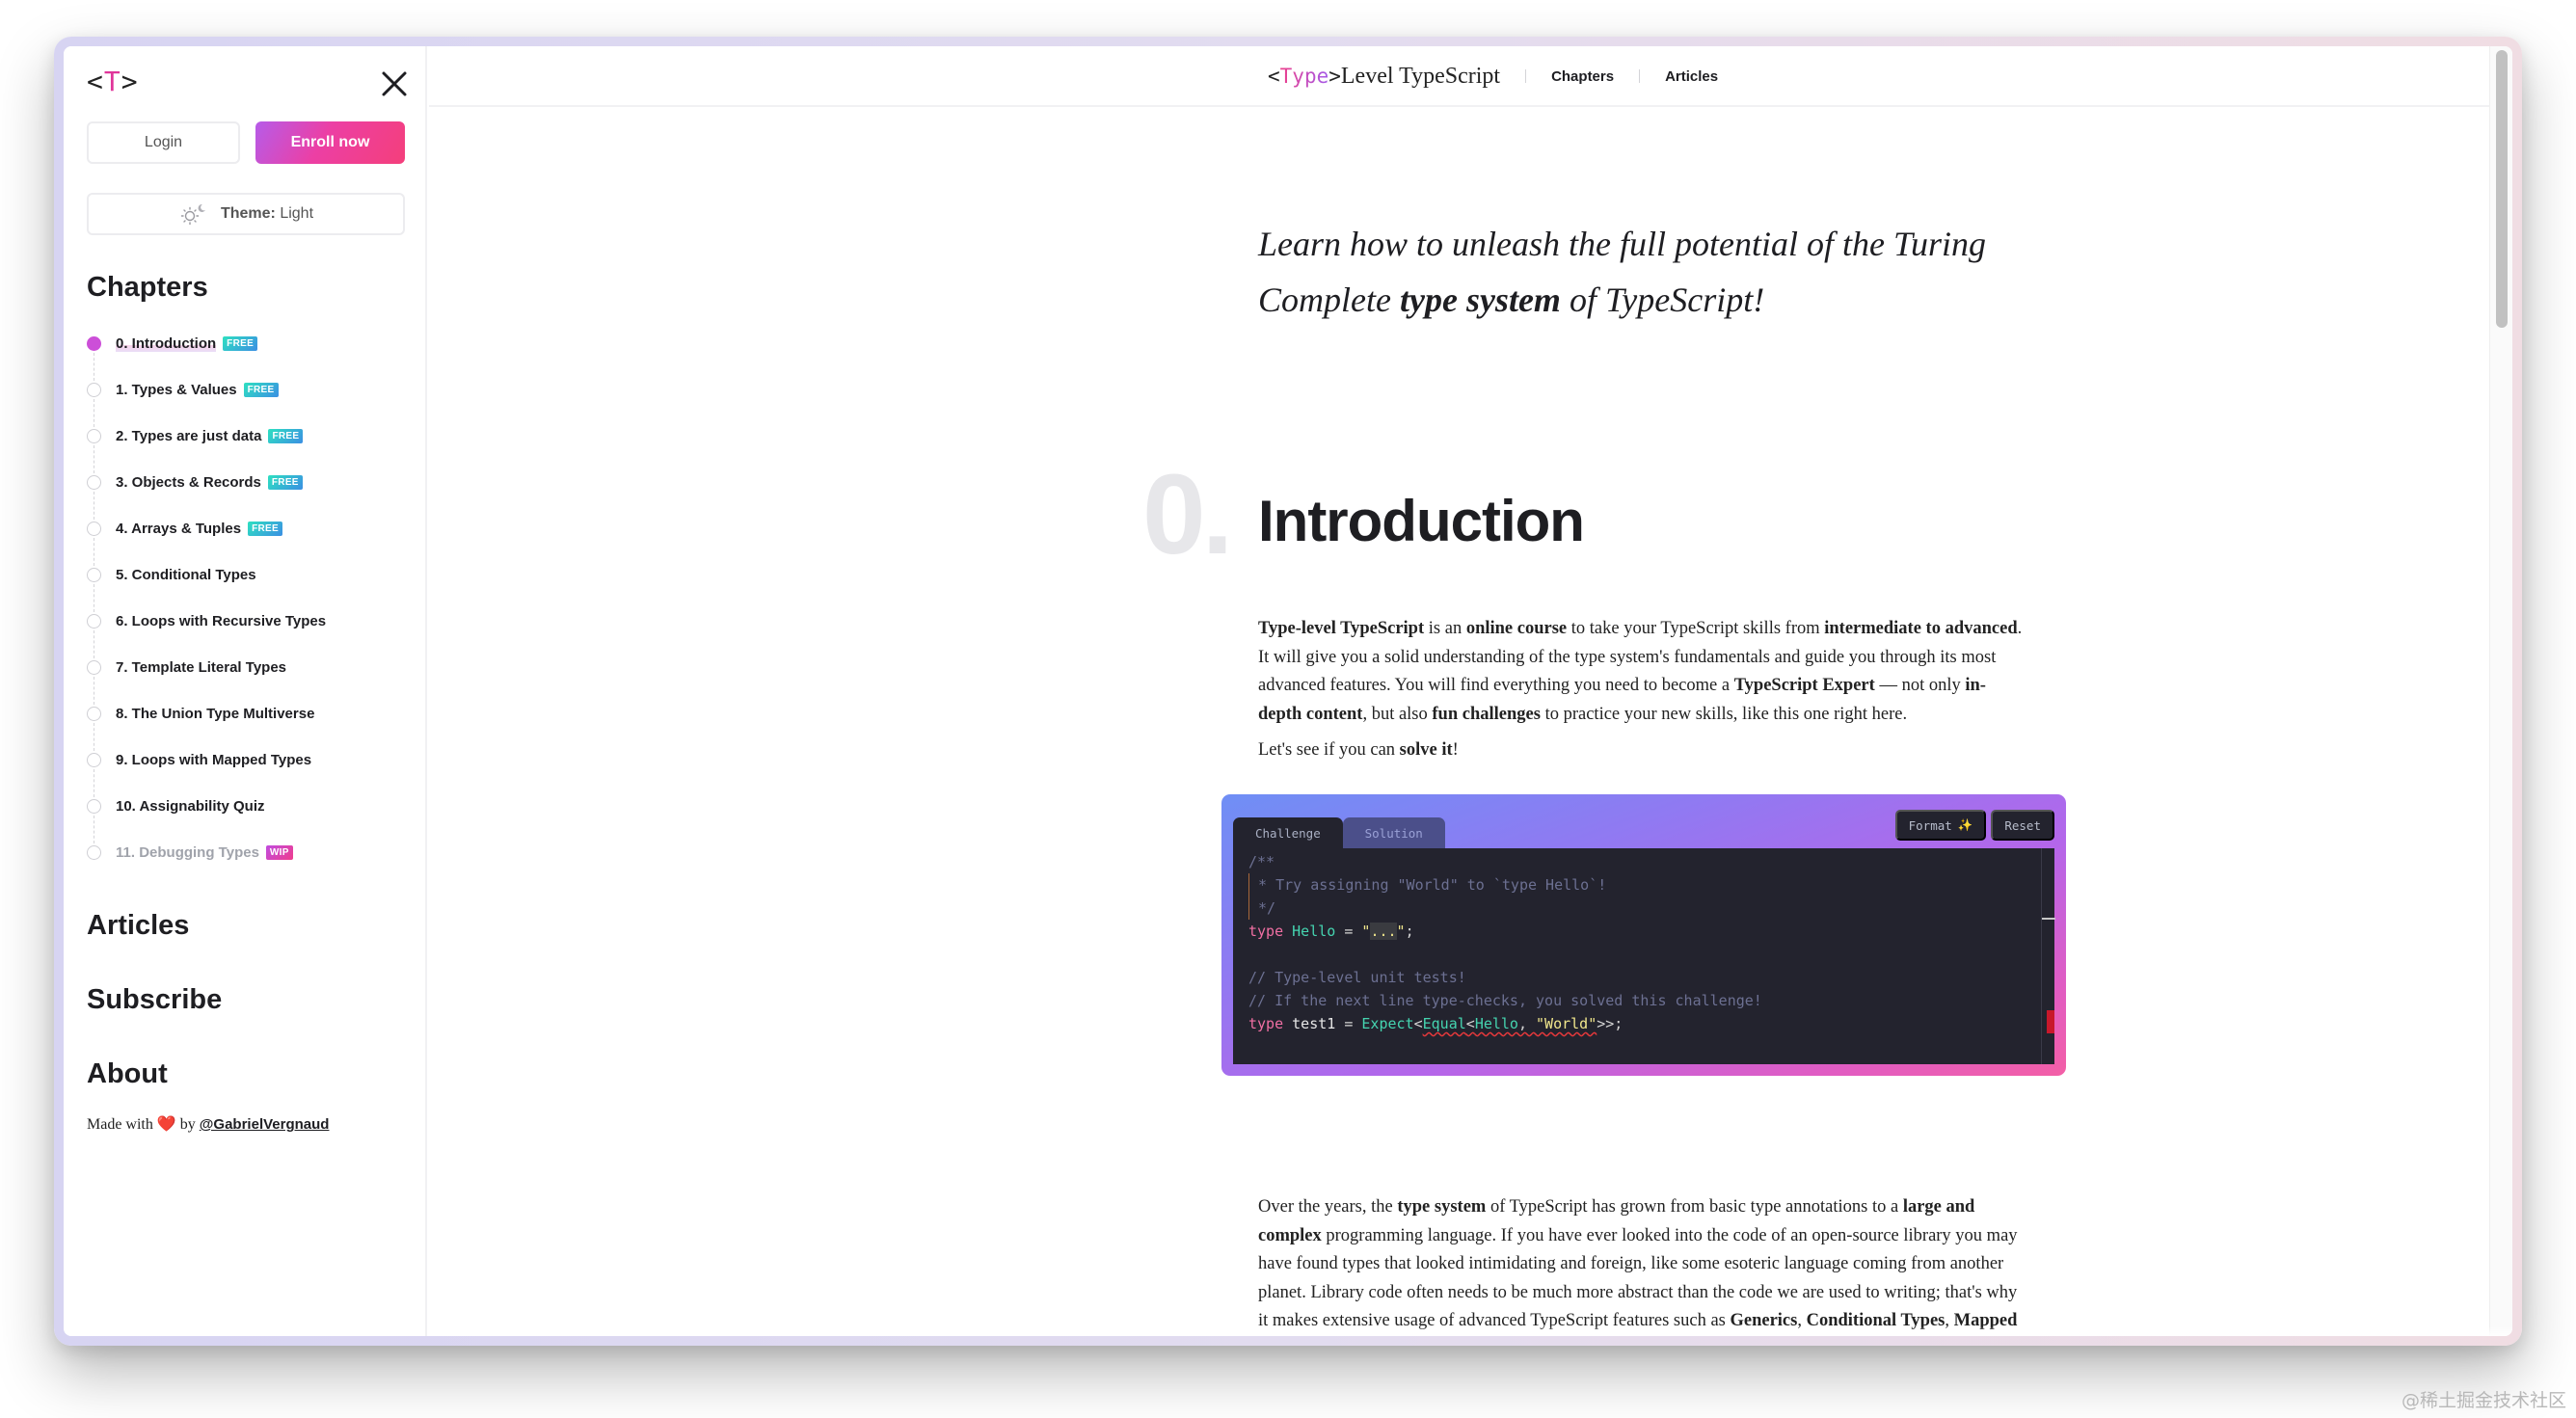  What do you see at coordinates (1921, 628) in the screenshot?
I see `emphasis-text: intermediate to advanced` at bounding box center [1921, 628].